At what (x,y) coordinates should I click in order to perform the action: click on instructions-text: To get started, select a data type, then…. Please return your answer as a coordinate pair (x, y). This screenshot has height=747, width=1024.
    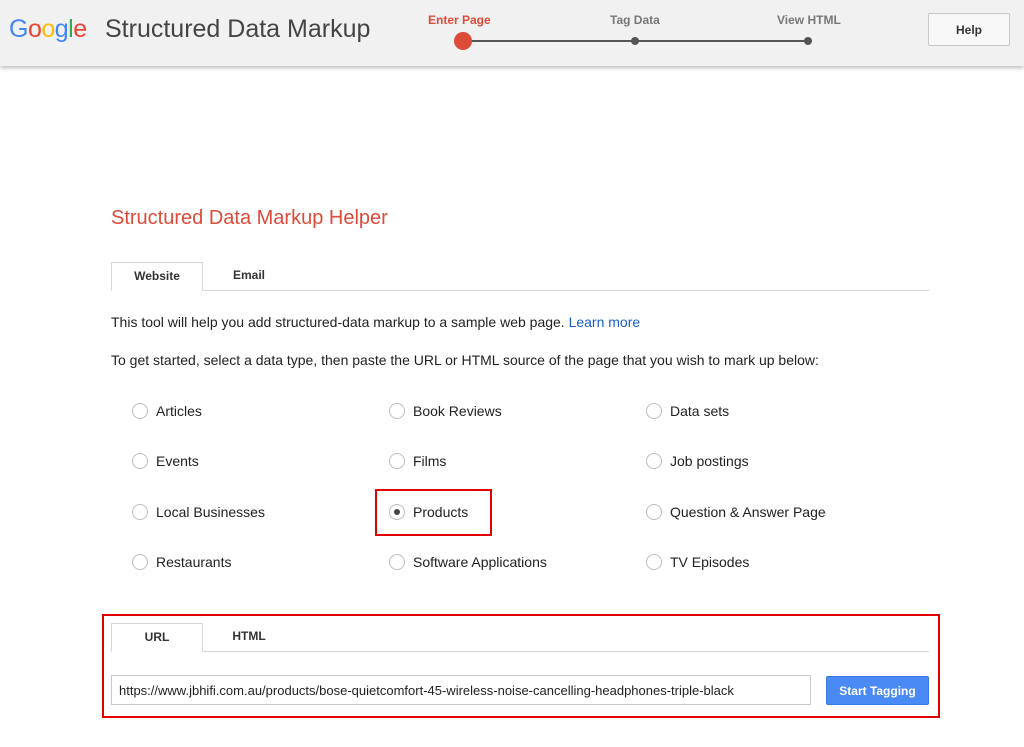
    Looking at the image, I should click on (465, 360).